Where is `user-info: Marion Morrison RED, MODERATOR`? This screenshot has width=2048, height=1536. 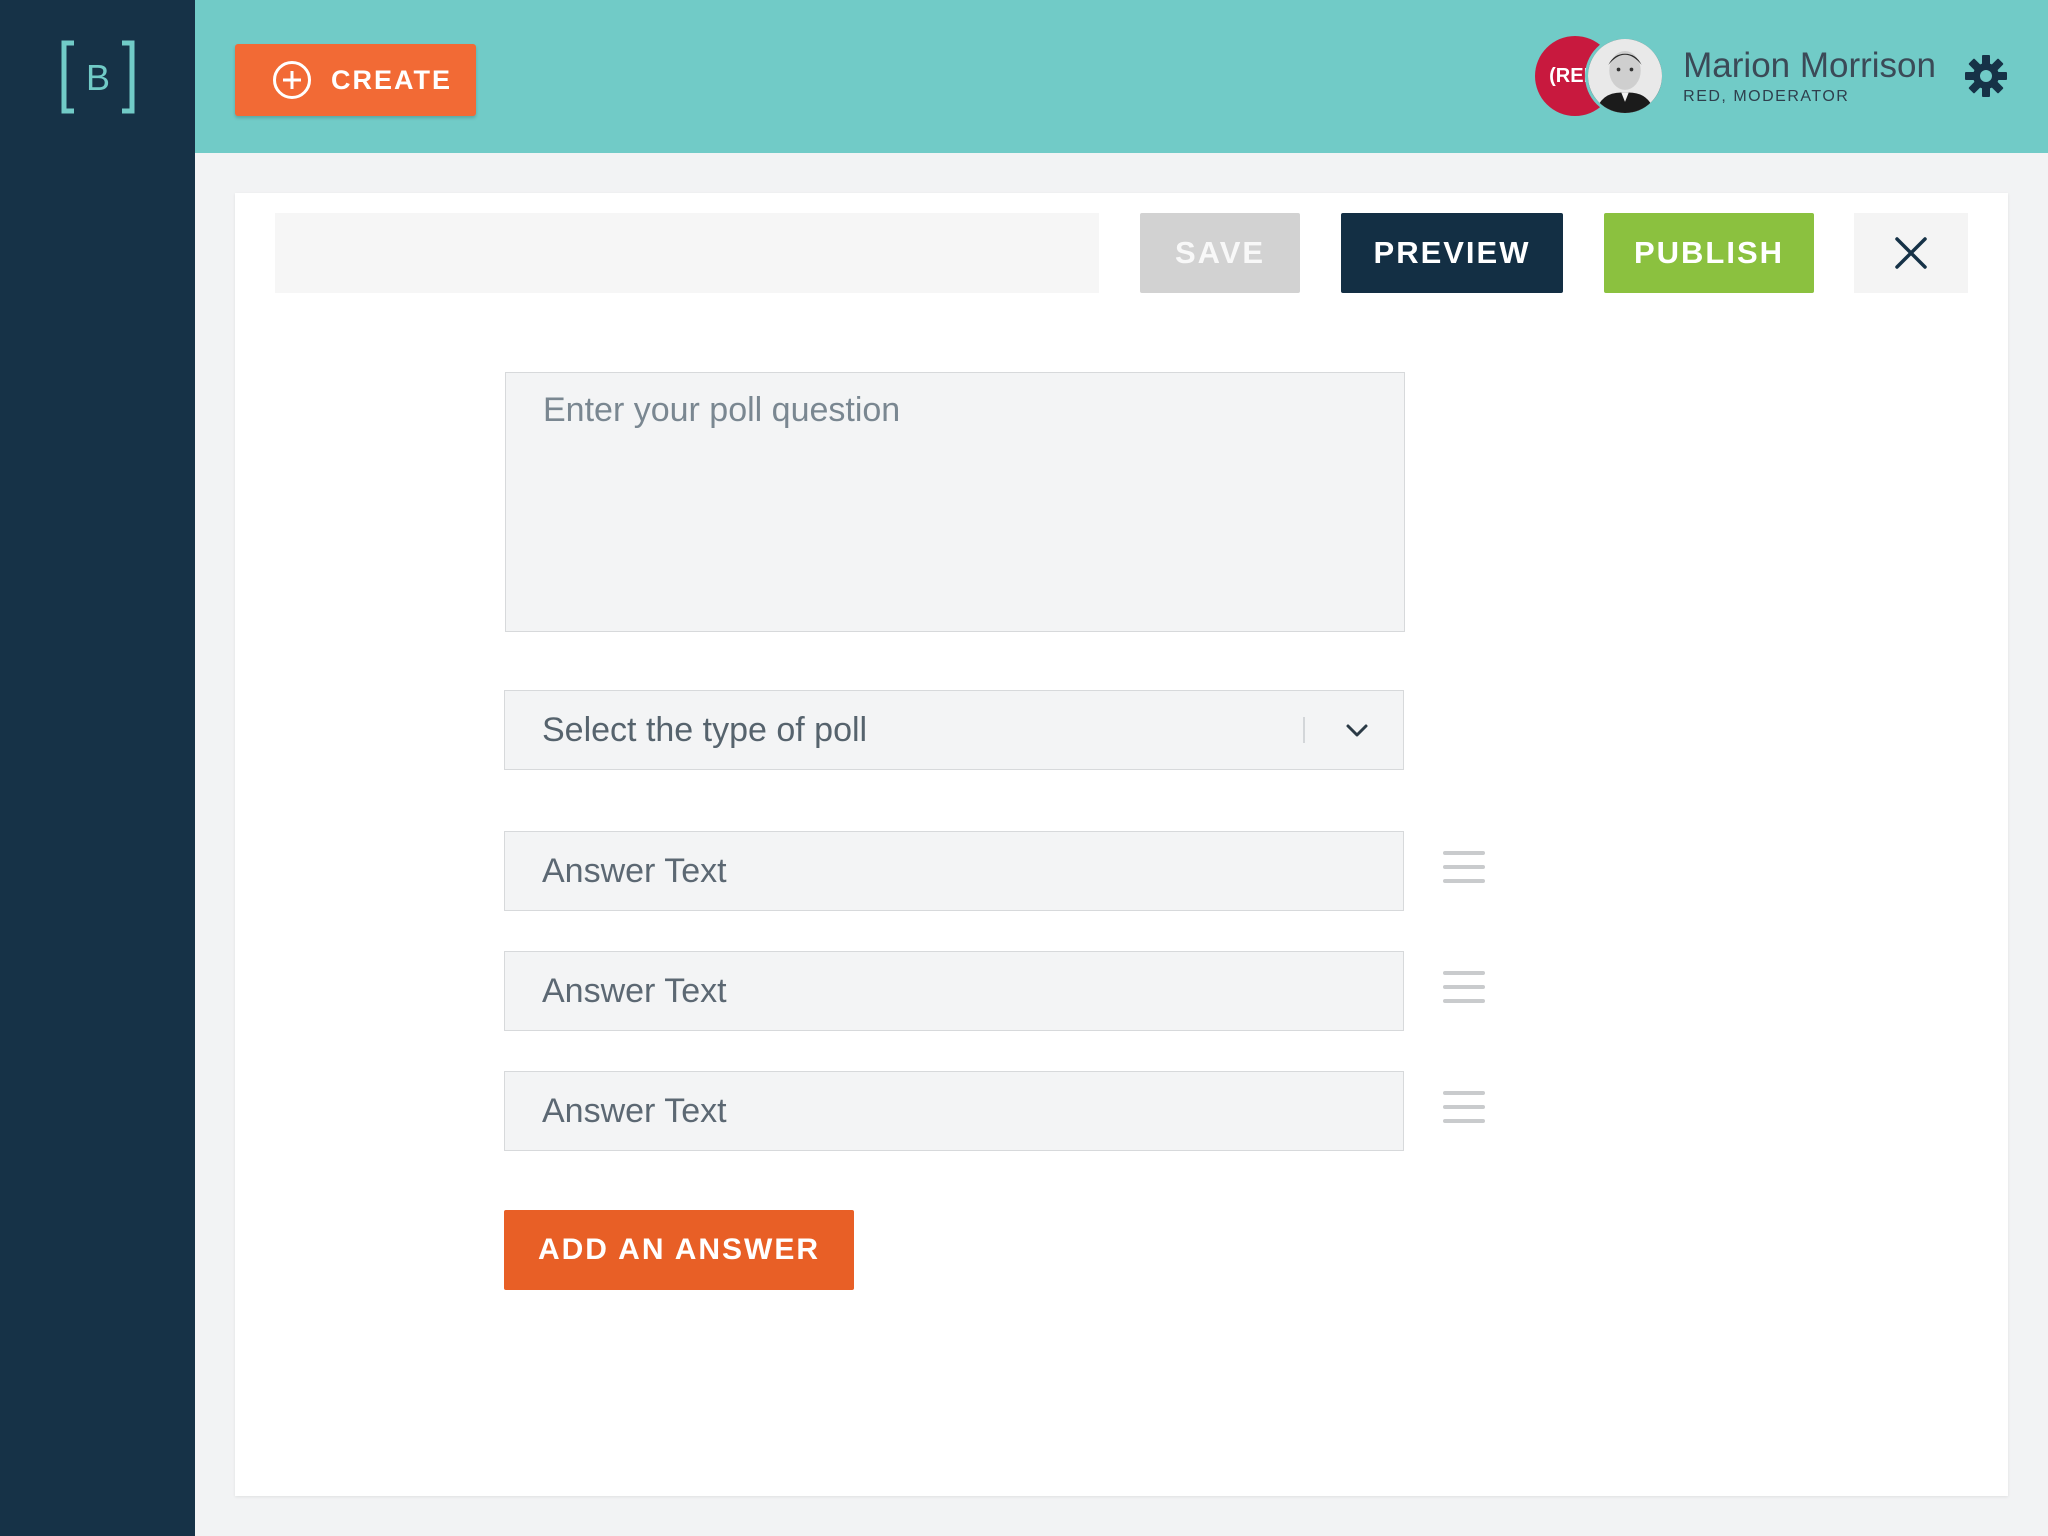
user-info: Marion Morrison RED, MODERATOR is located at coordinates (1809, 76).